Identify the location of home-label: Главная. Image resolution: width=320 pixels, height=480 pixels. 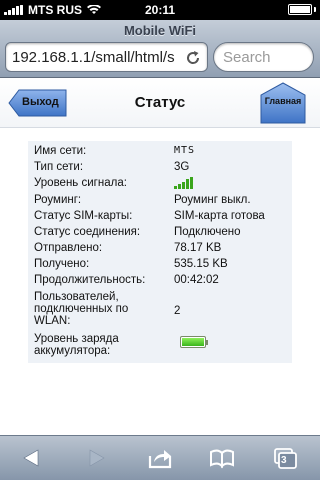
(283, 101).